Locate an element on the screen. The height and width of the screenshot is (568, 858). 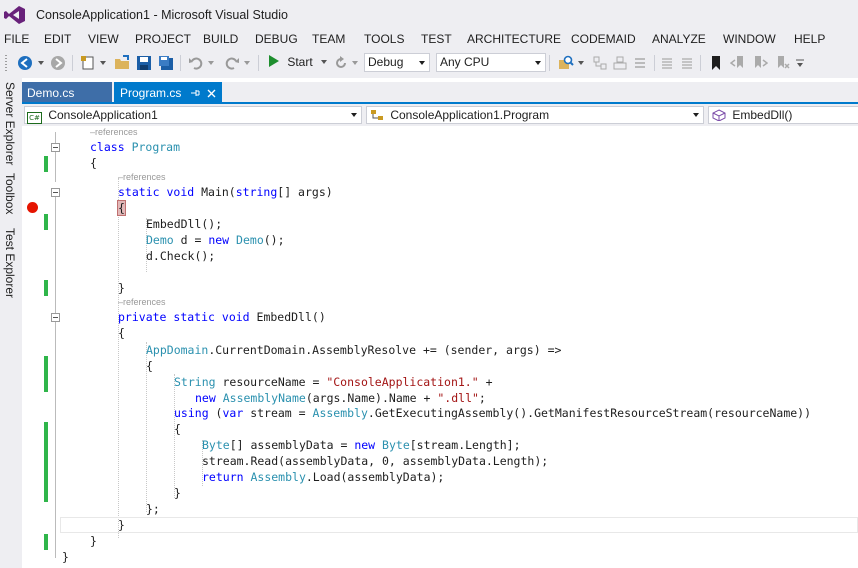
forward-icon is located at coordinates (58, 63).